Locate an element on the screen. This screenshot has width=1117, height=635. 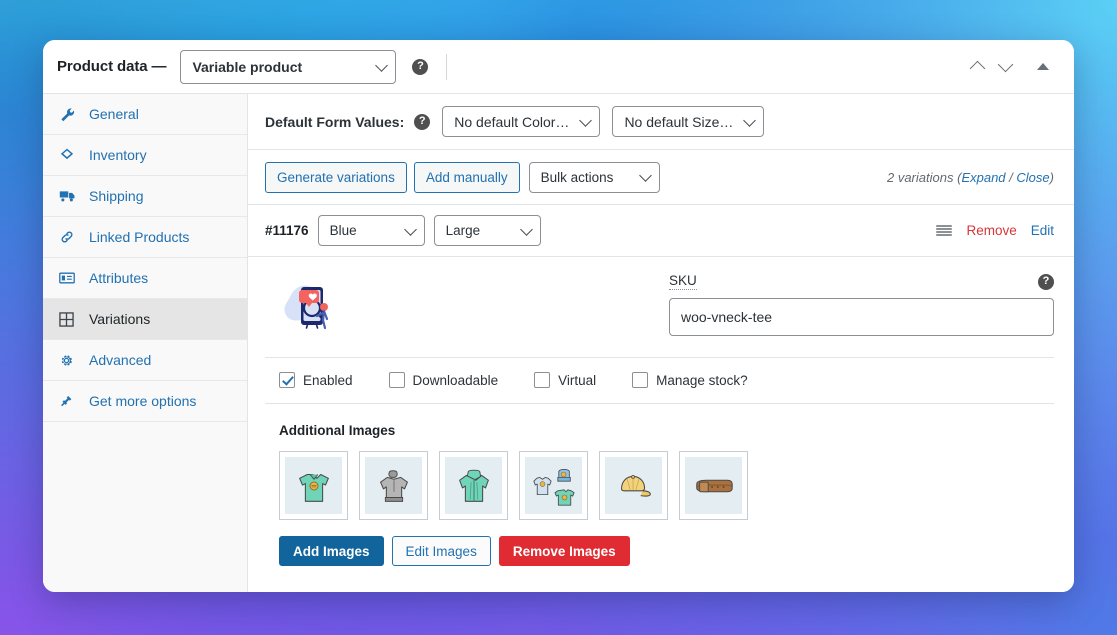
default-form-values-label: Default Form Values: is located at coordinates (335, 121).